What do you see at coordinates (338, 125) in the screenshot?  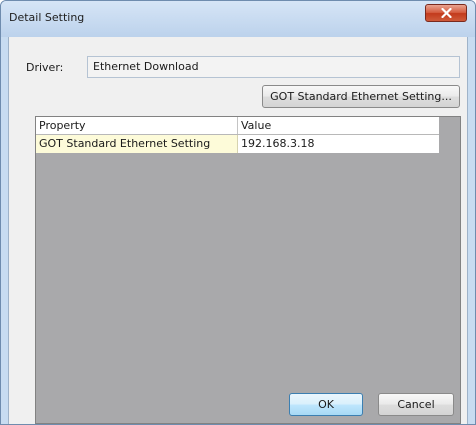 I see `column-header-value: Value` at bounding box center [338, 125].